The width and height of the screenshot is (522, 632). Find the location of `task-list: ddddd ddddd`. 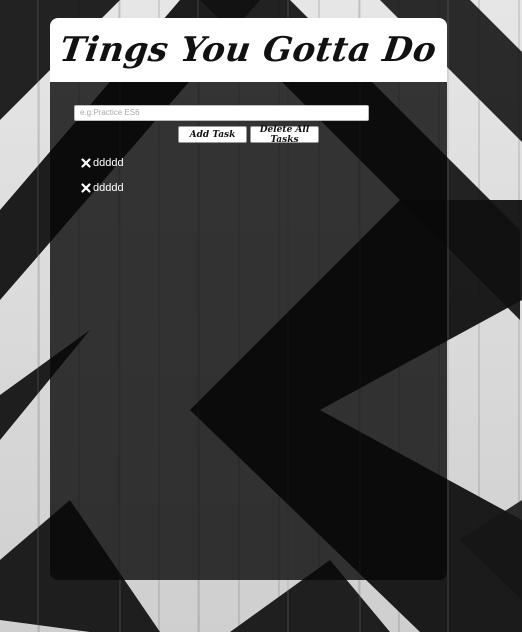

task-list: ddddd ddddd is located at coordinates (102, 175).